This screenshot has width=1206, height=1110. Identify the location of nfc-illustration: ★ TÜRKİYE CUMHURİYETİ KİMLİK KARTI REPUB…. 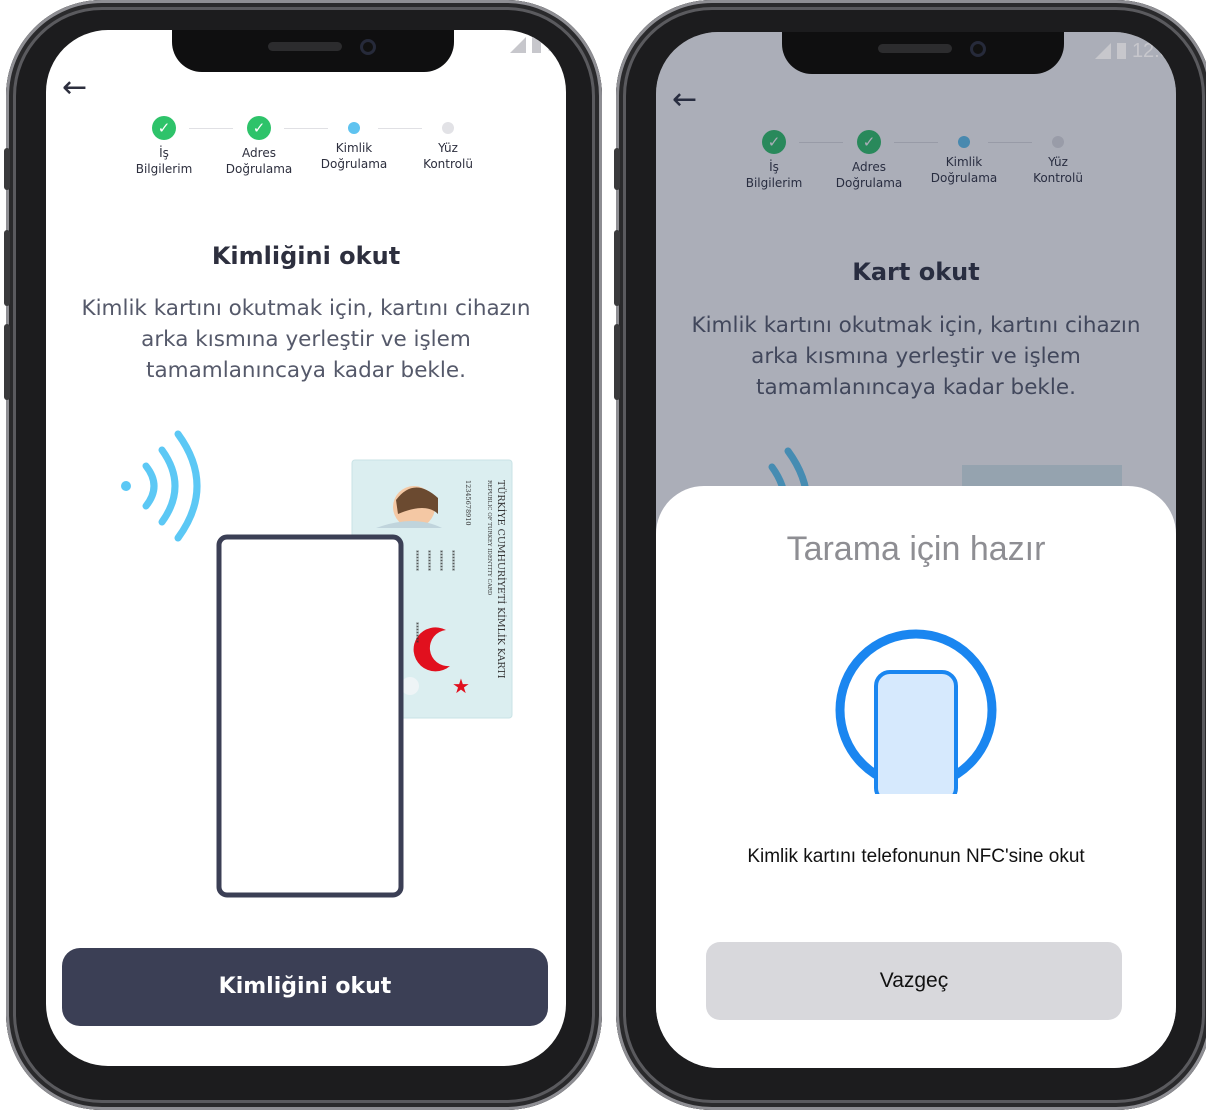
(317, 664).